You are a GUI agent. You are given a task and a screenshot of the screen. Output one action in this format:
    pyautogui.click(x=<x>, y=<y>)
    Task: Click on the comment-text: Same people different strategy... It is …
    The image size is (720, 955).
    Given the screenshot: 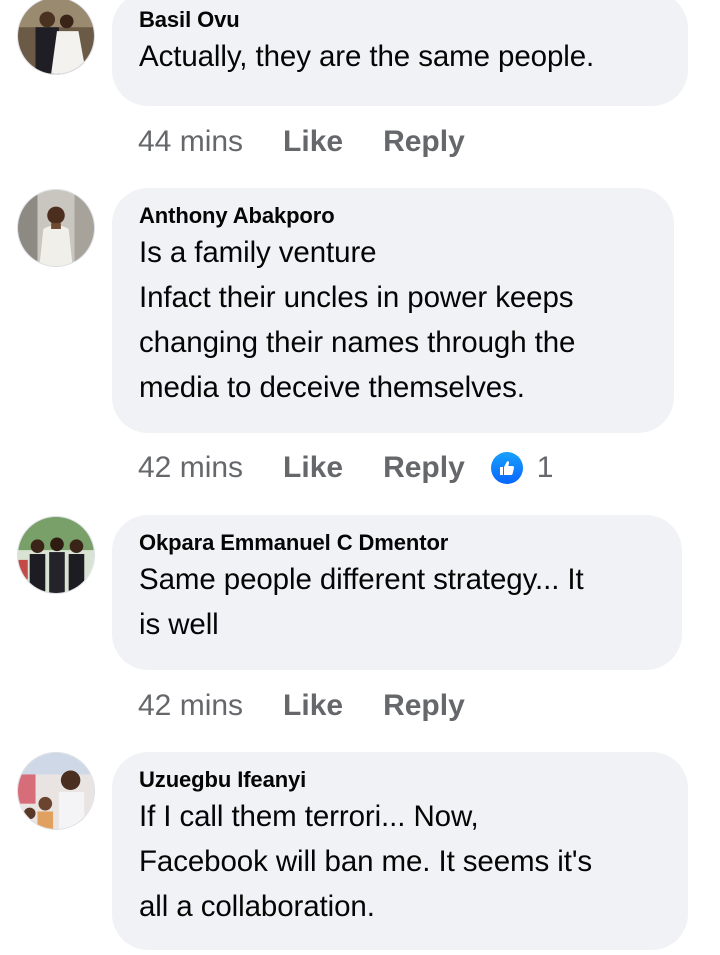 What is the action you would take?
    pyautogui.click(x=361, y=602)
    